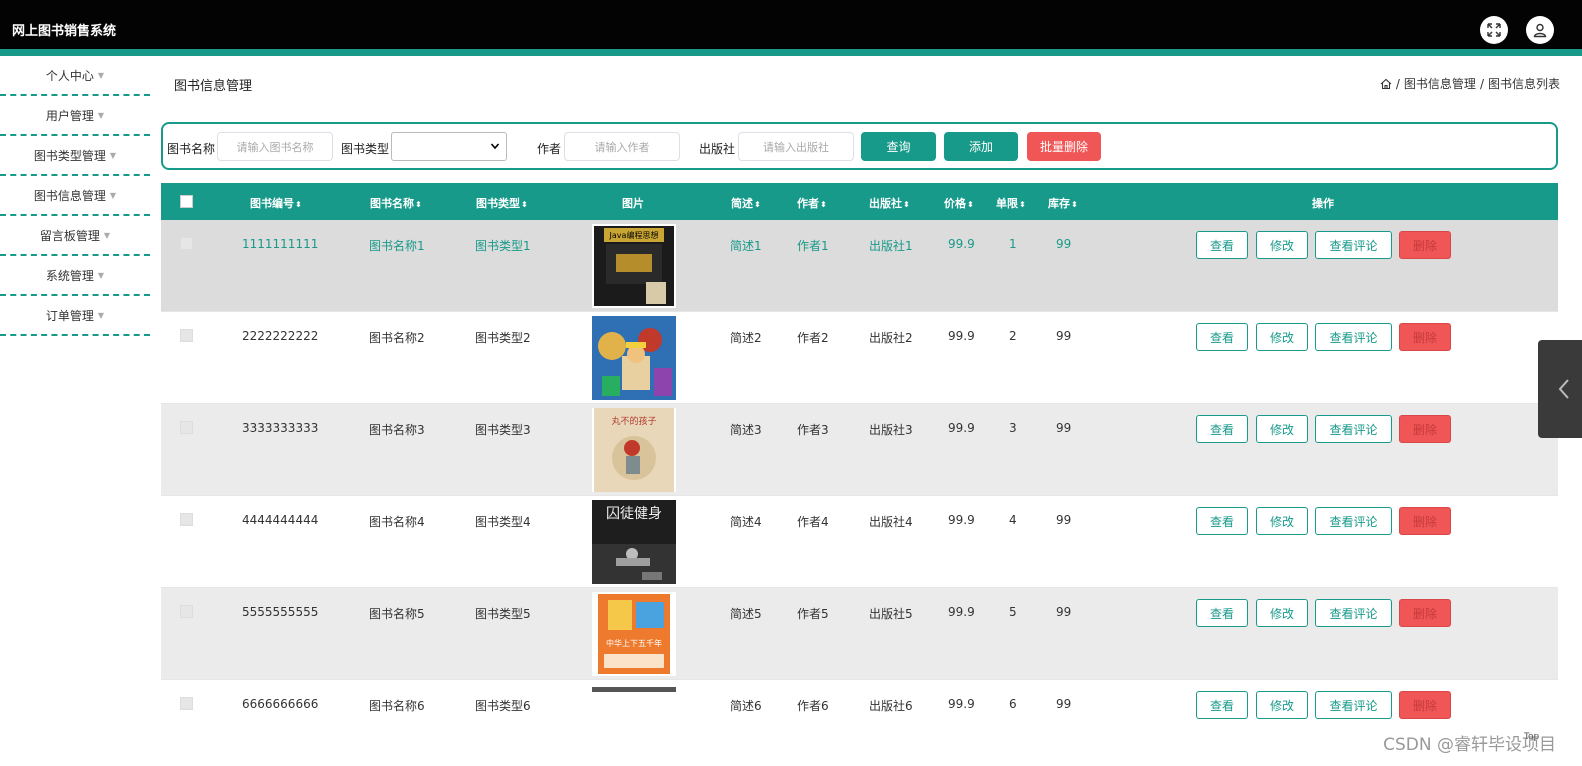  What do you see at coordinates (280, 704) in the screenshot?
I see `cell-code: 6666666666` at bounding box center [280, 704].